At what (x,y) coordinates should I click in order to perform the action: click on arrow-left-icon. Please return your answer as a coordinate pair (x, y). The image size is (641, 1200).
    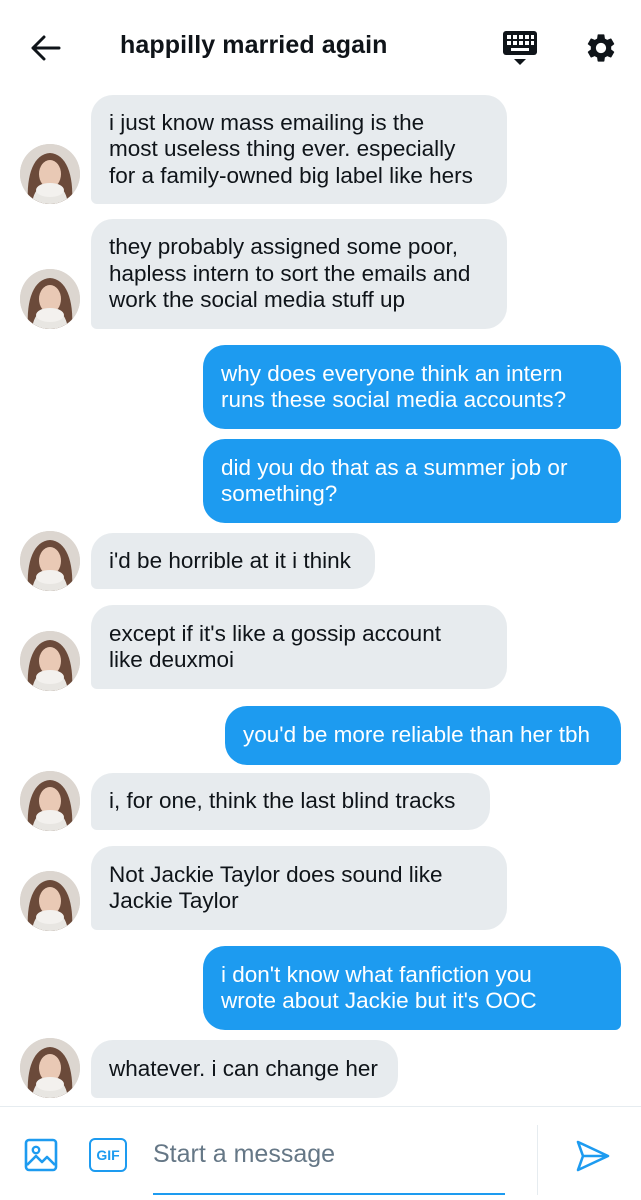
    Looking at the image, I should click on (46, 48).